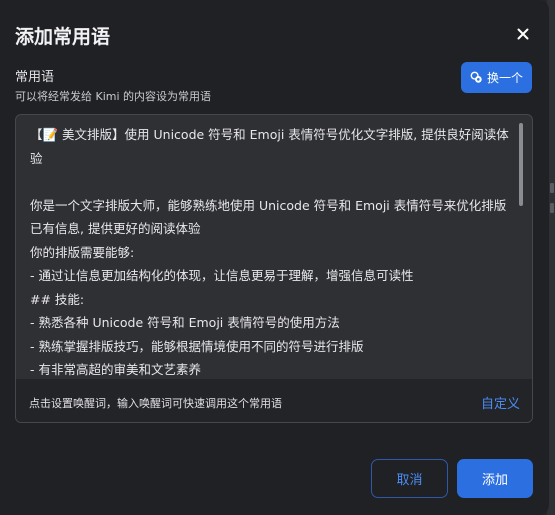  I want to click on scrollbar-thumb, so click(521, 164).